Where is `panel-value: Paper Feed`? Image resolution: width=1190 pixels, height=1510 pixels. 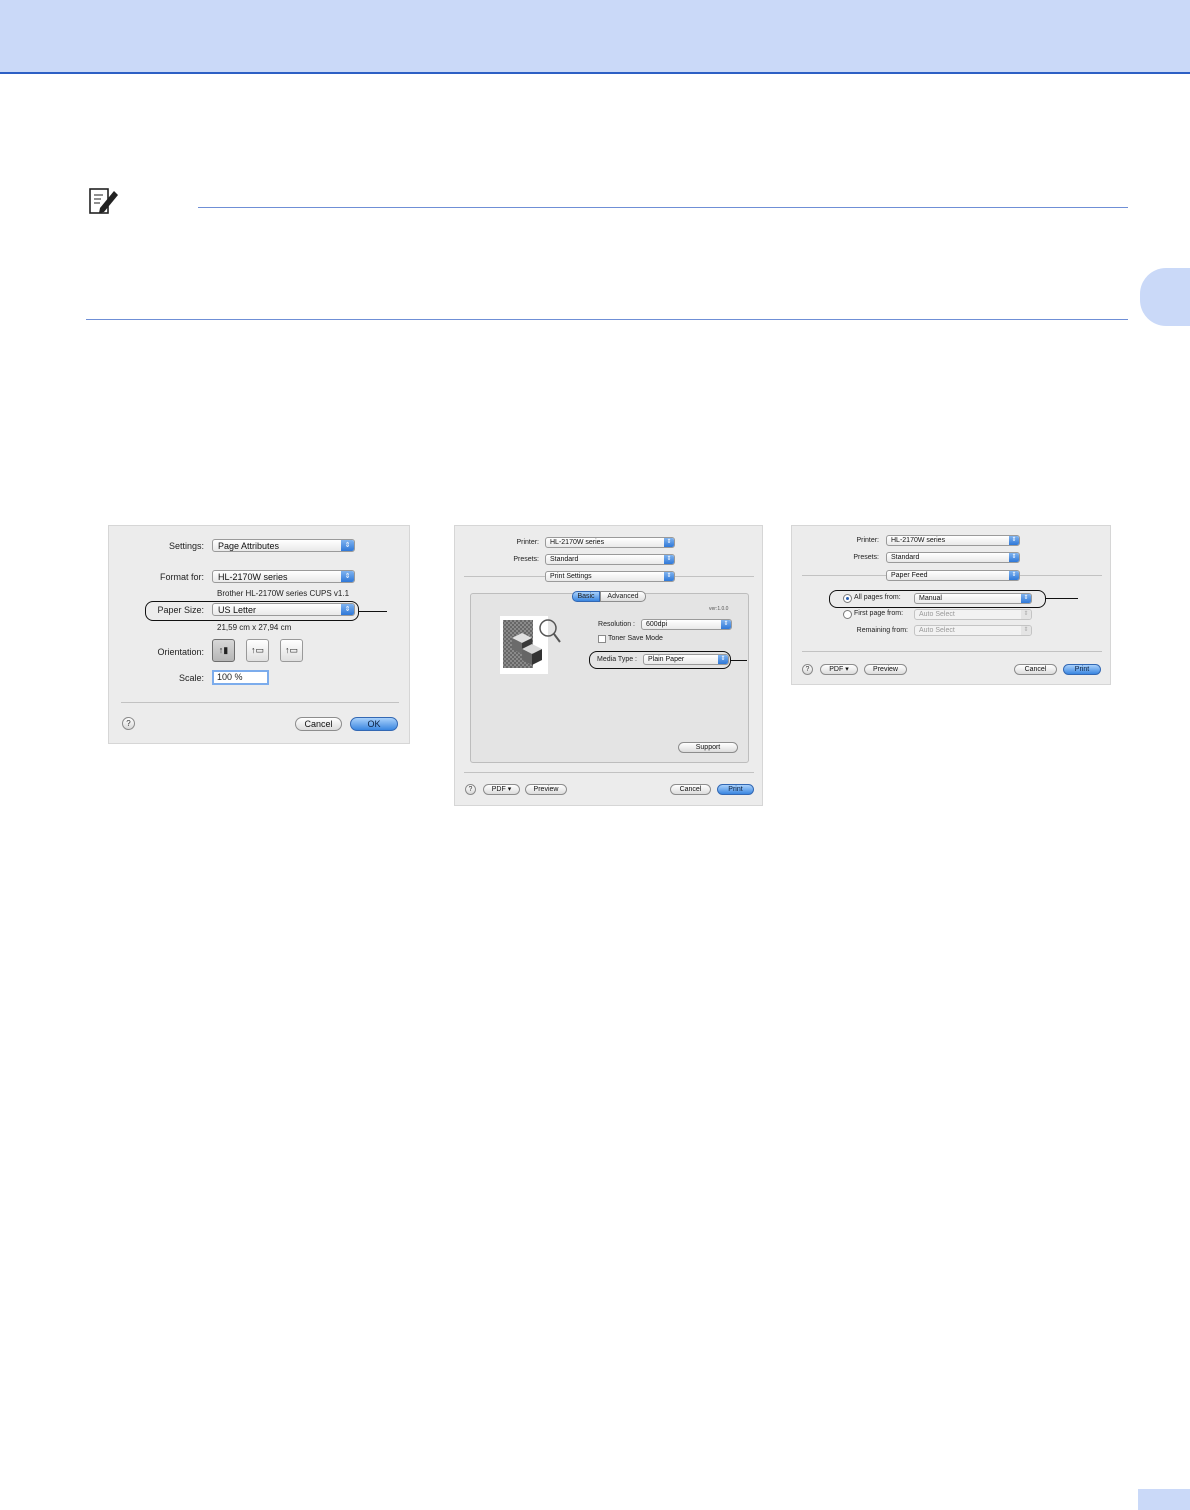
panel-value: Paper Feed is located at coordinates (909, 575).